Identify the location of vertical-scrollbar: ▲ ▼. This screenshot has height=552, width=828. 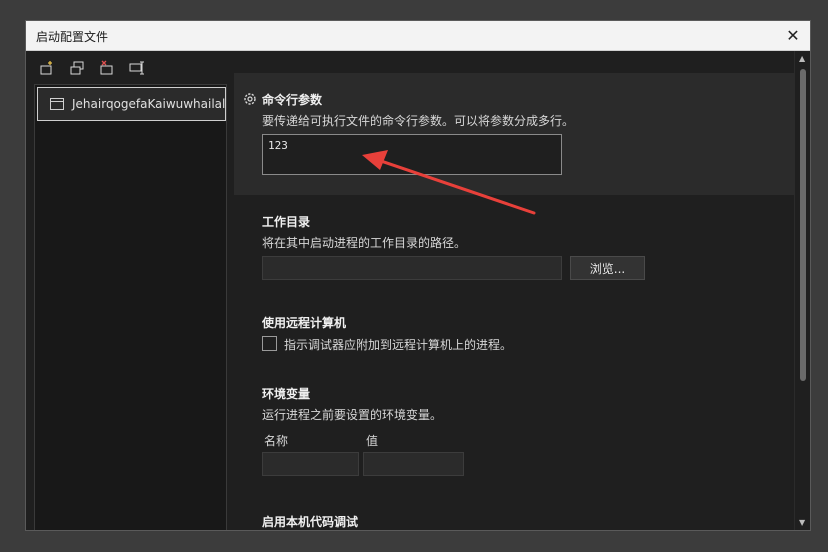
(802, 290).